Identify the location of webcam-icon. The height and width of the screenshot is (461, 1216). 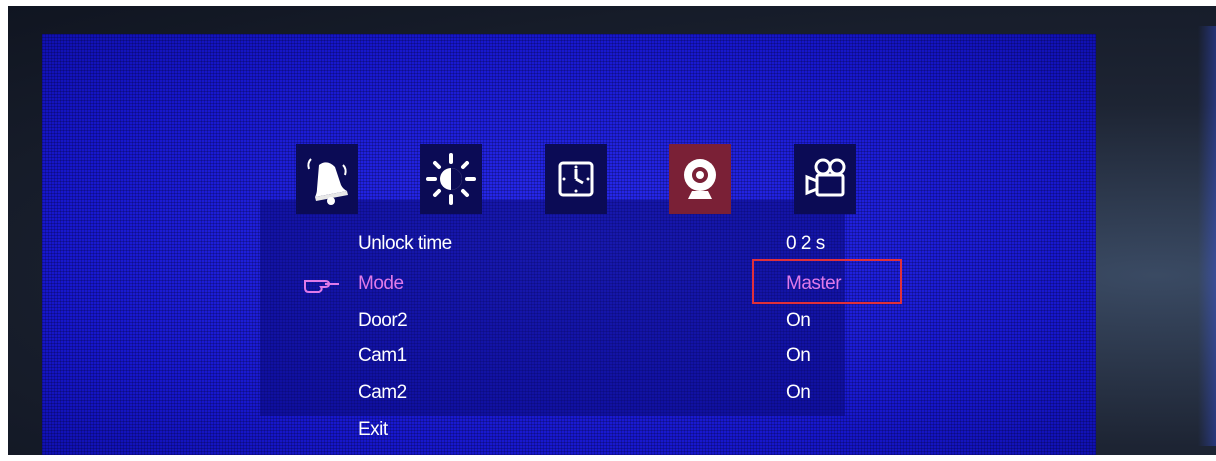
(700, 179).